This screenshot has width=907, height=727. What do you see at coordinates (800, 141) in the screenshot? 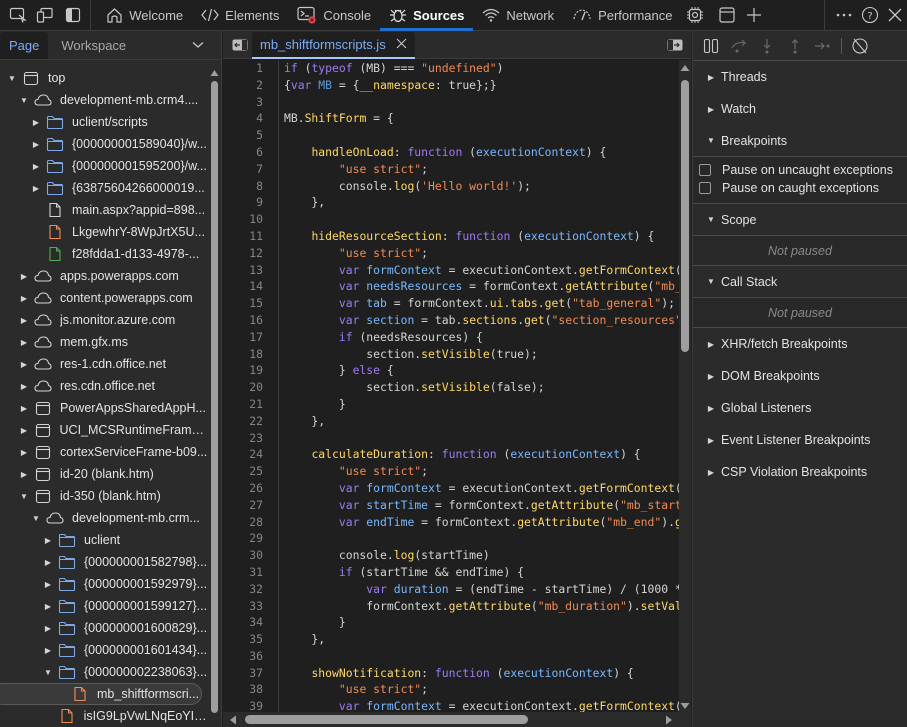
I see `pane-header-breakpoints: ▼ Breakpoints` at bounding box center [800, 141].